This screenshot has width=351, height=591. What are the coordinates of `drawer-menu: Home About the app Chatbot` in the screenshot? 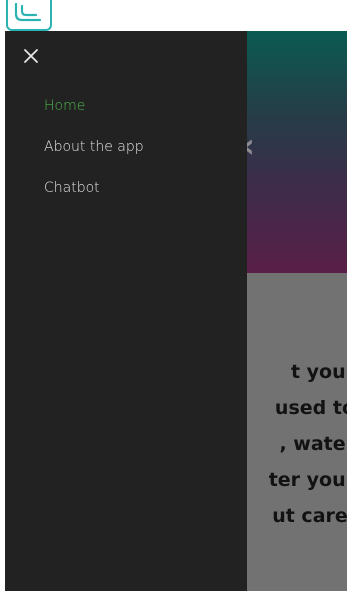 It's located at (94, 156).